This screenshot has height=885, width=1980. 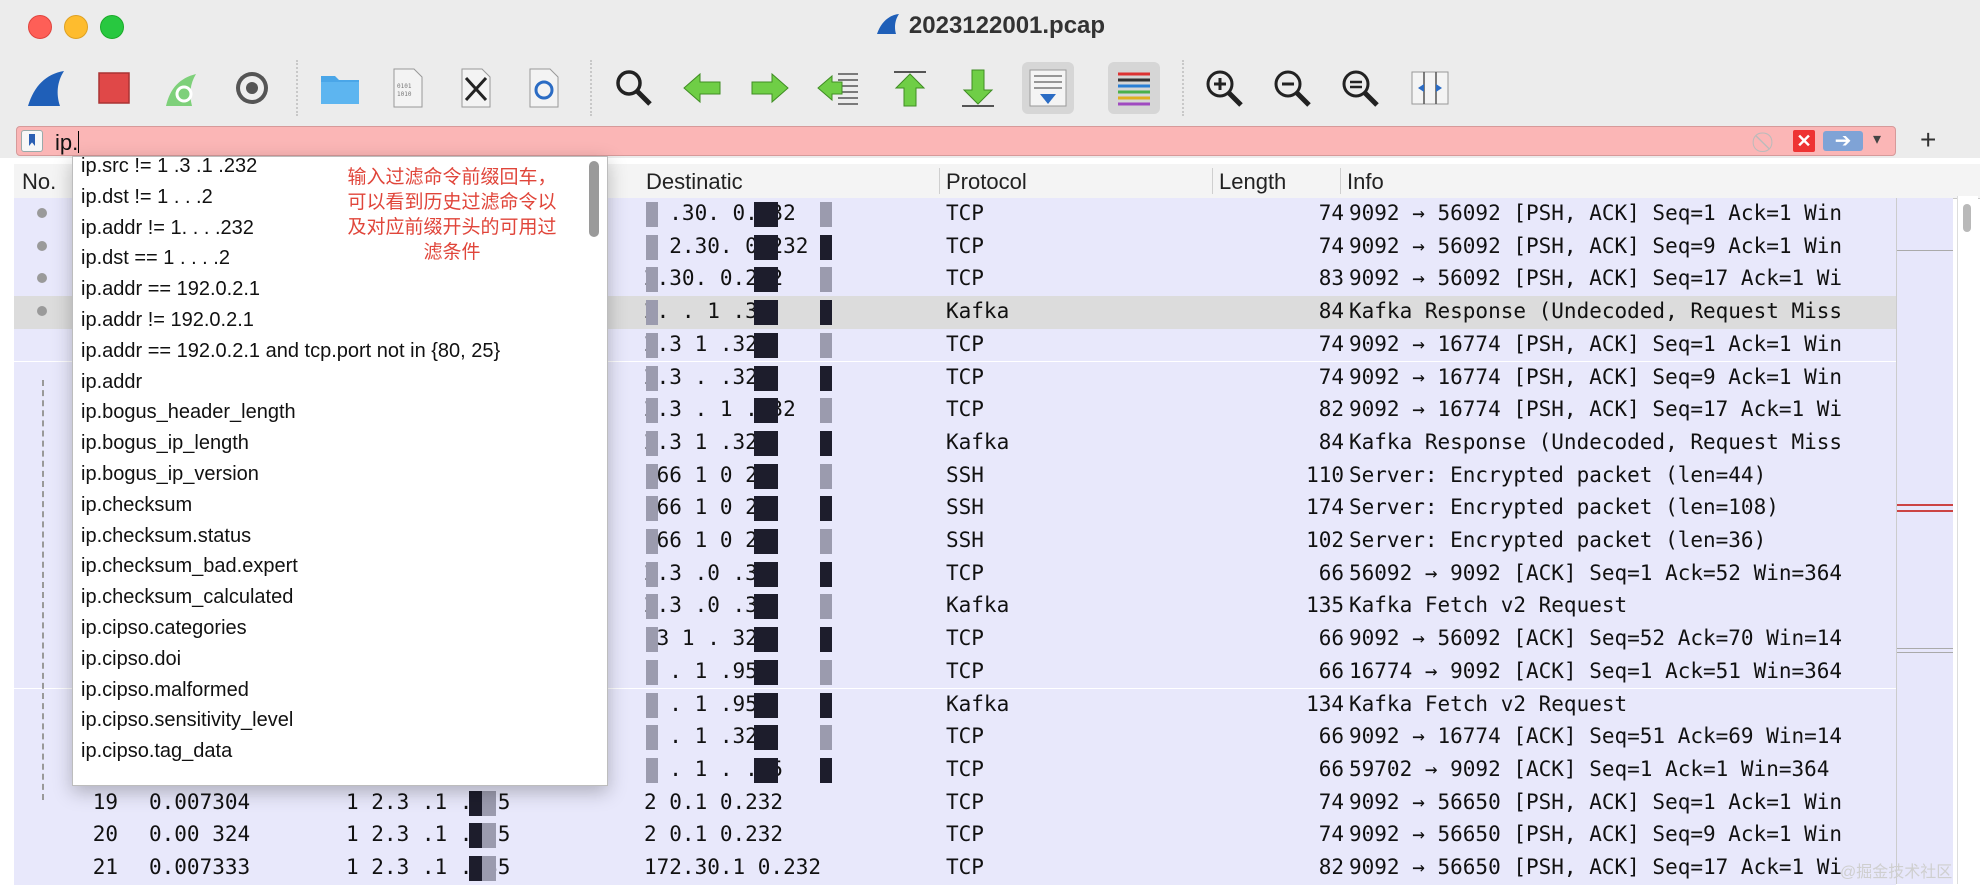 I want to click on restart-capture-button, so click(x=182, y=88).